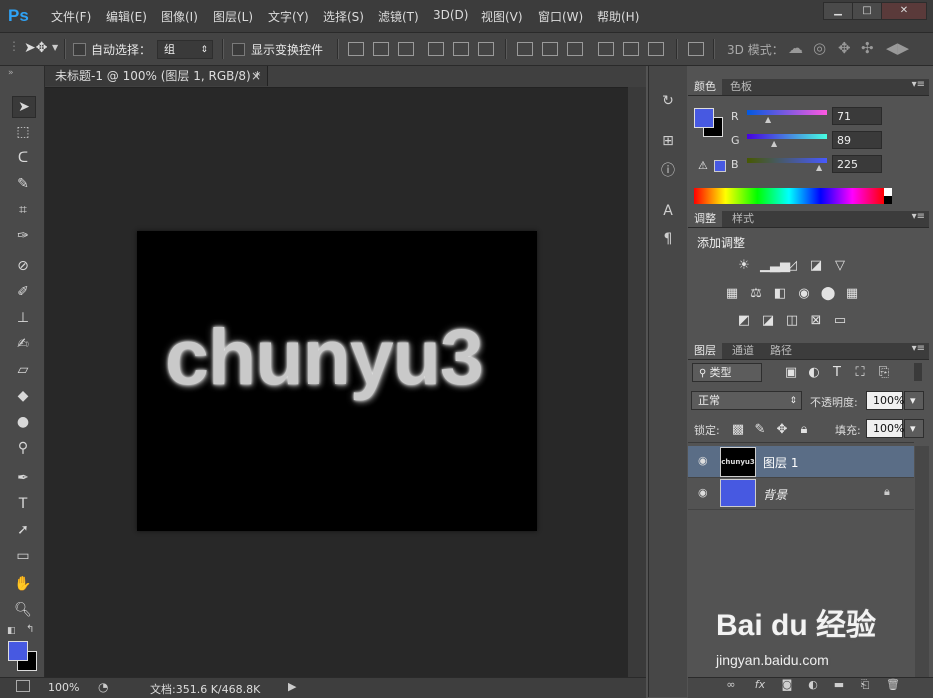  I want to click on threshold-icon: ◫, so click(792, 321).